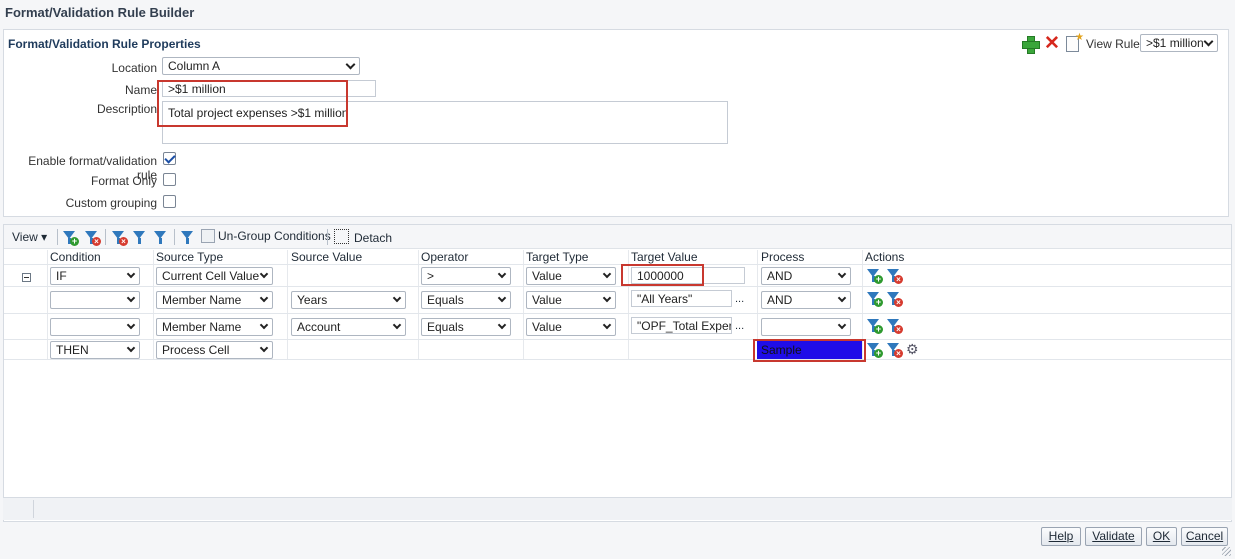  I want to click on process-value: AND, so click(780, 276).